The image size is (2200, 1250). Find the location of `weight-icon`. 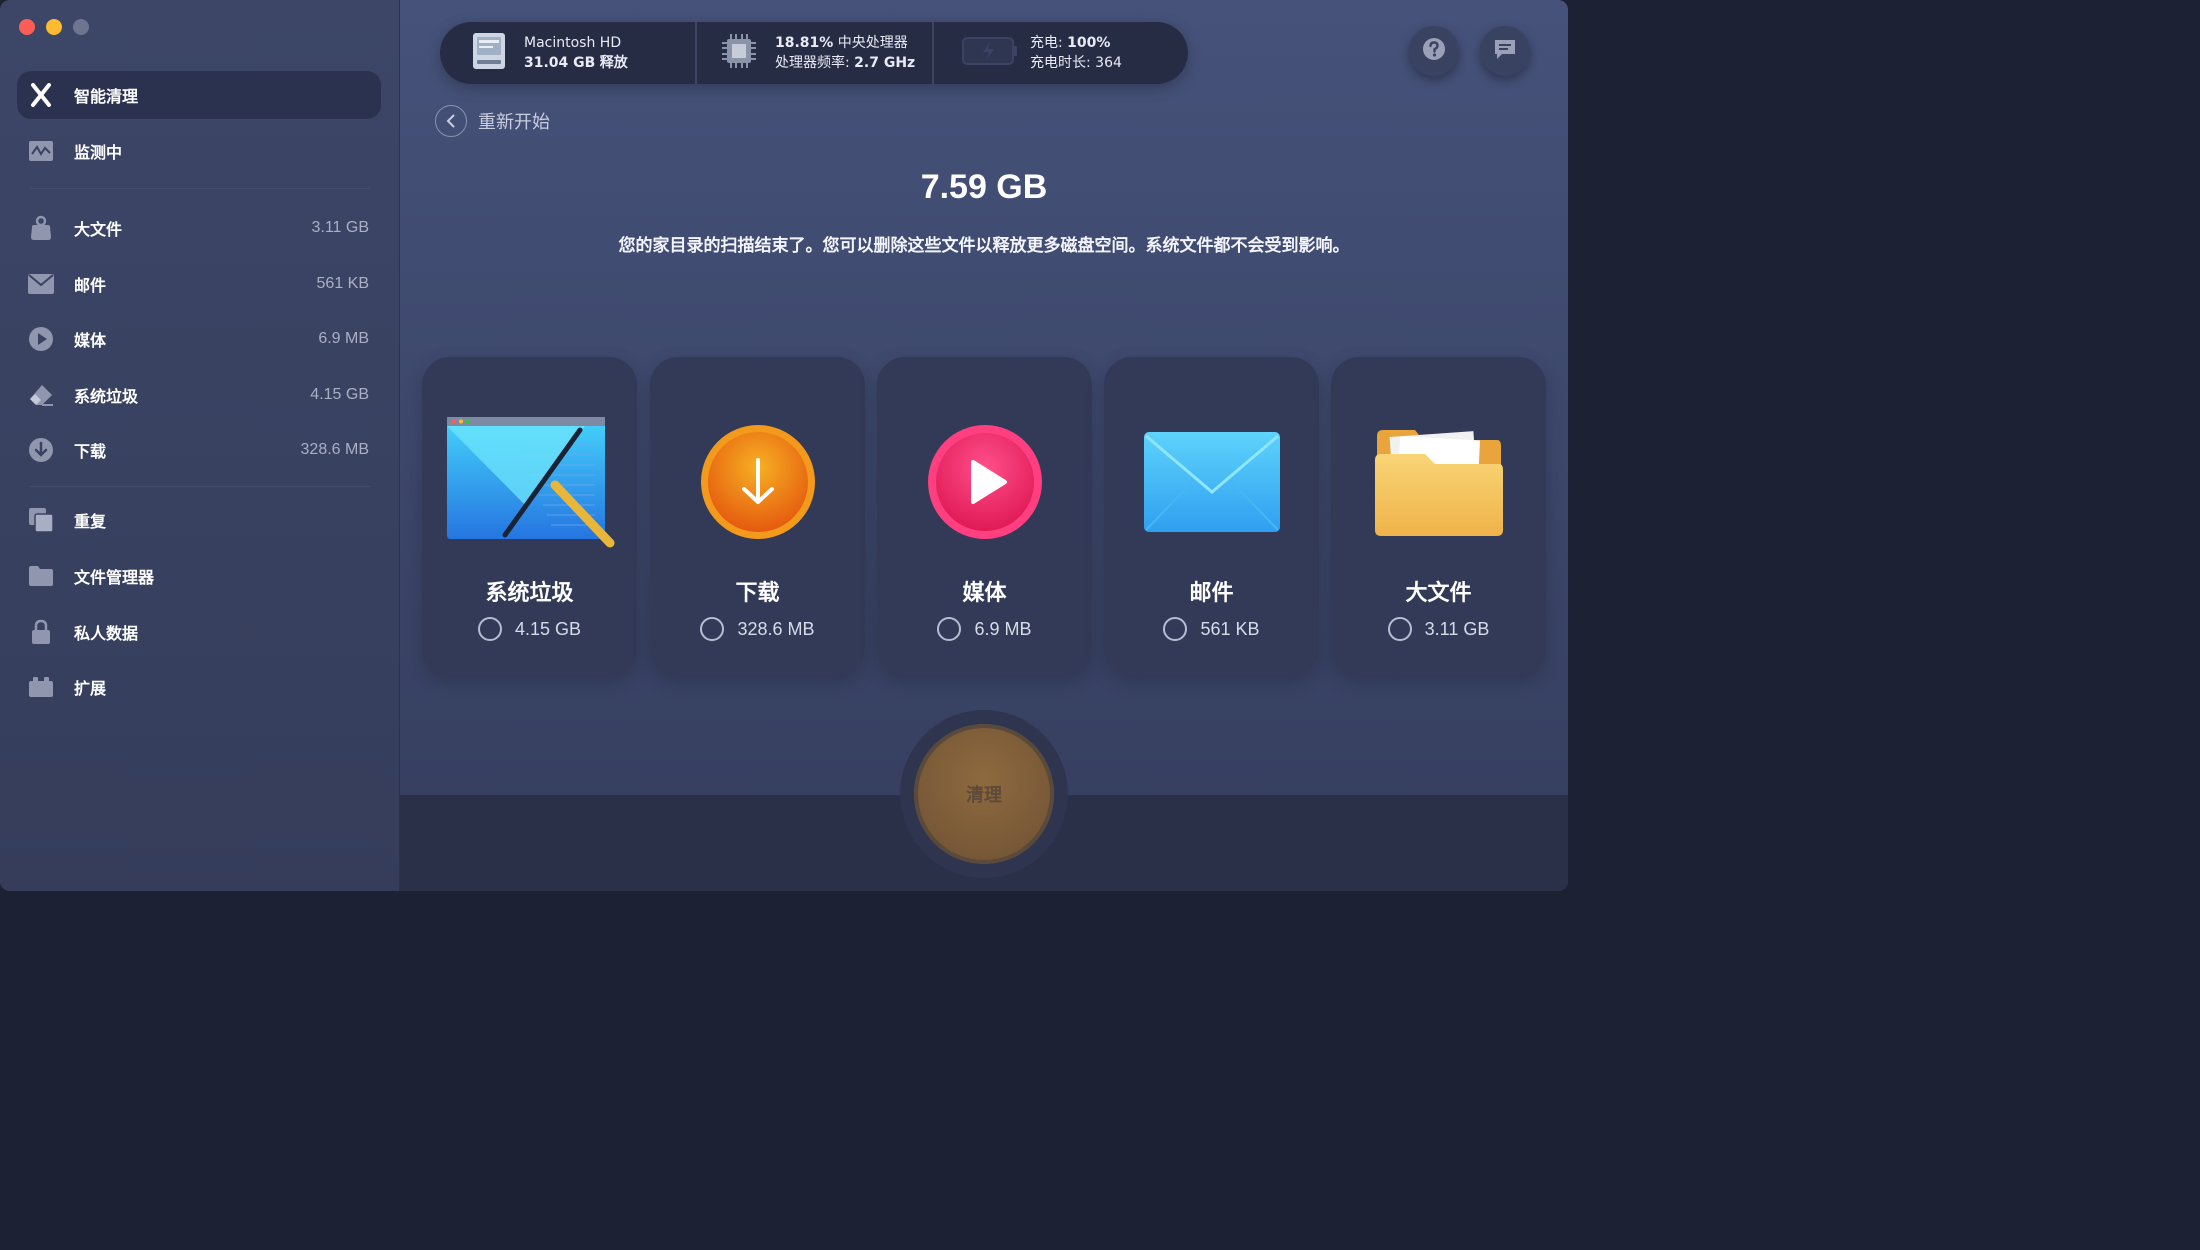

weight-icon is located at coordinates (41, 228).